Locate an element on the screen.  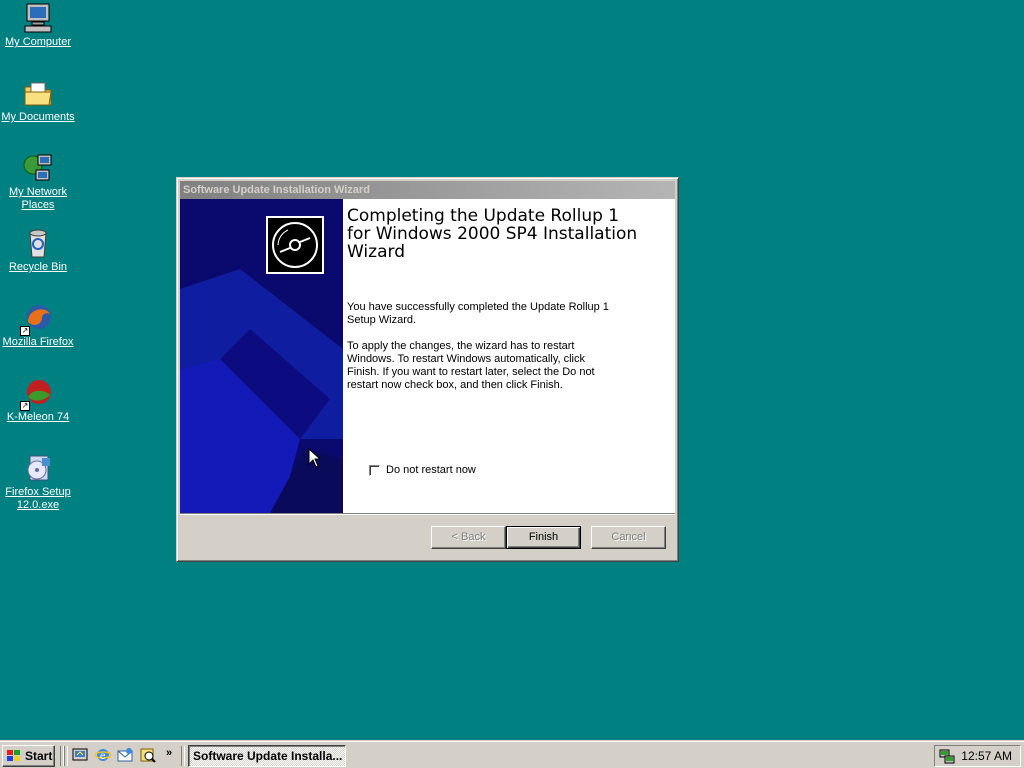
window-title: Software Update Installation Wizard is located at coordinates (276, 190).